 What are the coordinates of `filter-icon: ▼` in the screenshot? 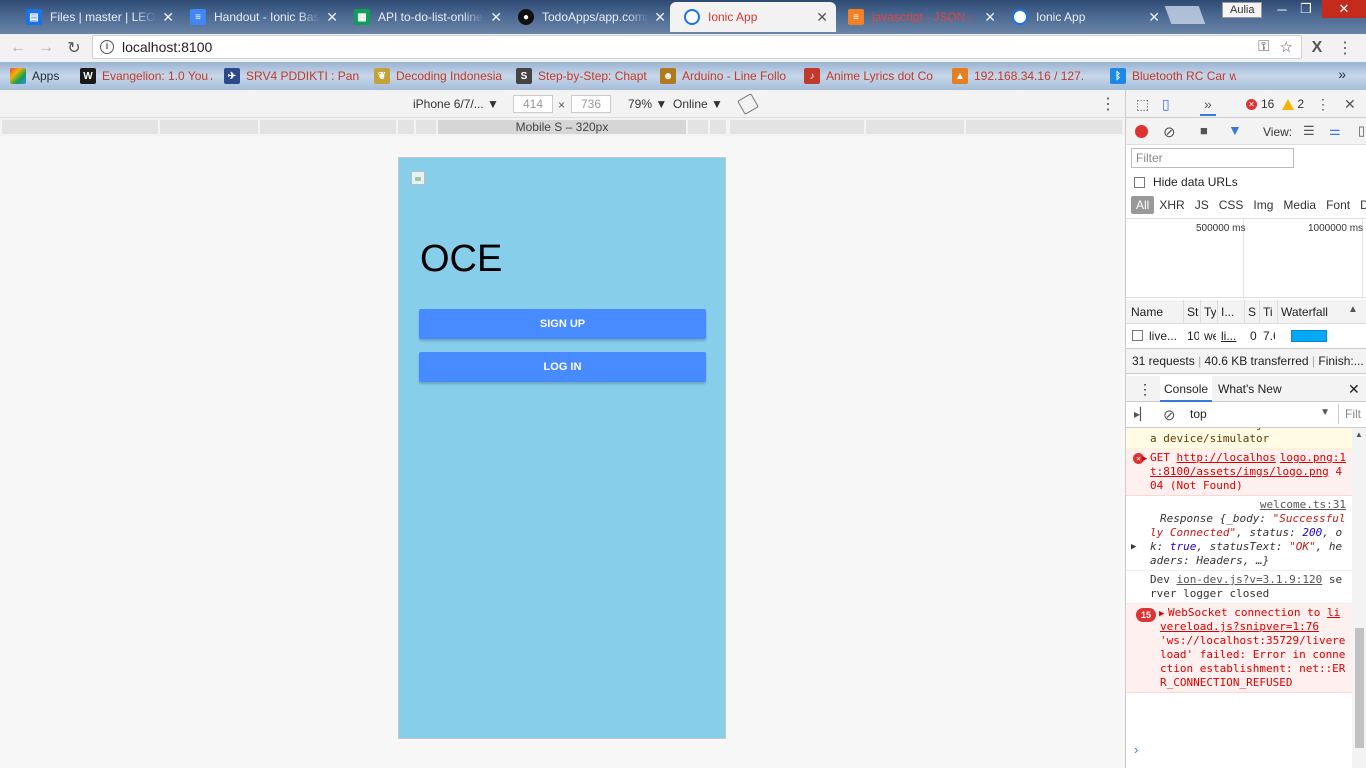 It's located at (1235, 130).